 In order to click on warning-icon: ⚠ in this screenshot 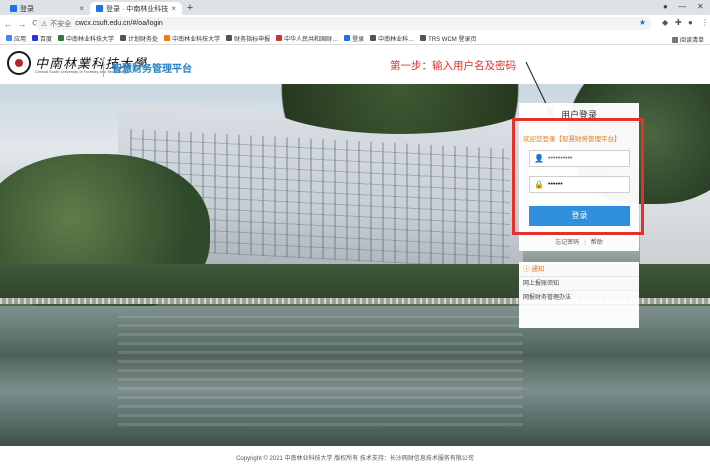, I will do `click(44, 24)`.